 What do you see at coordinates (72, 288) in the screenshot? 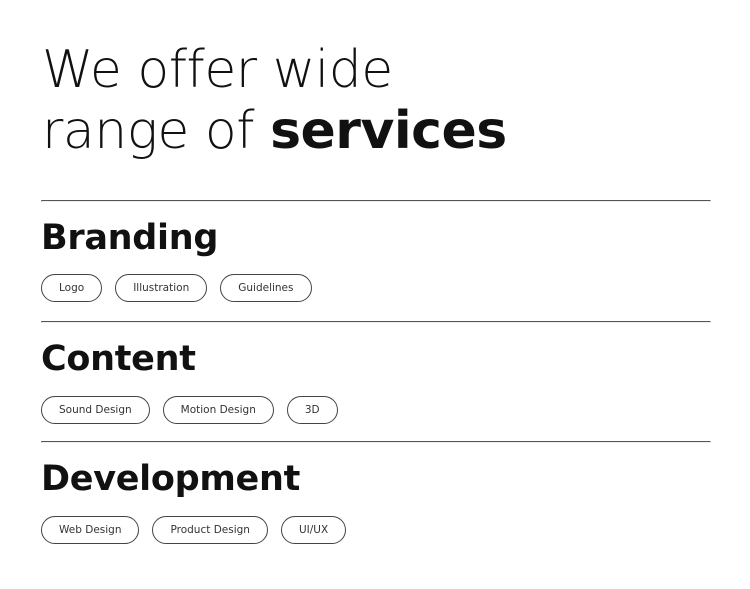
I see `tag-logo: Logo` at bounding box center [72, 288].